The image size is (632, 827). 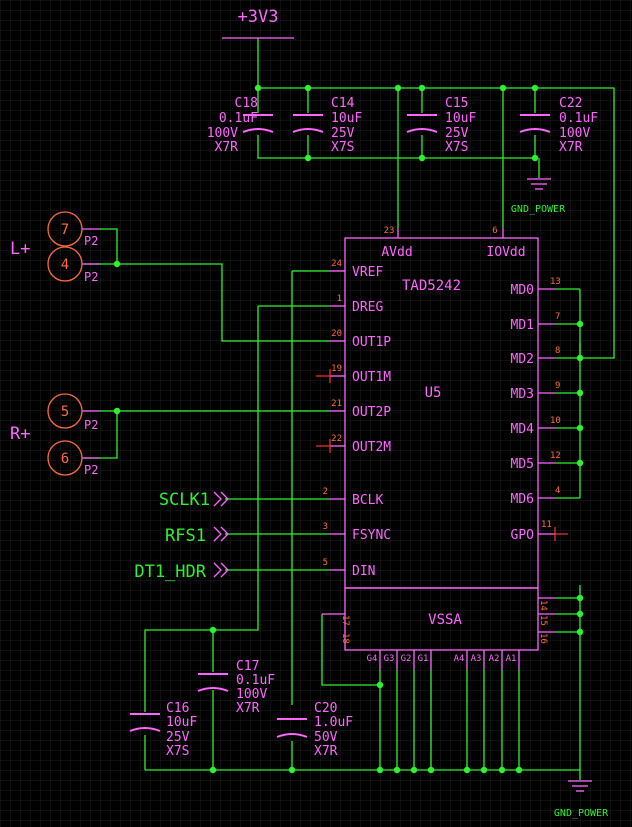 I want to click on pin-label-md5: MD5, so click(x=522, y=464).